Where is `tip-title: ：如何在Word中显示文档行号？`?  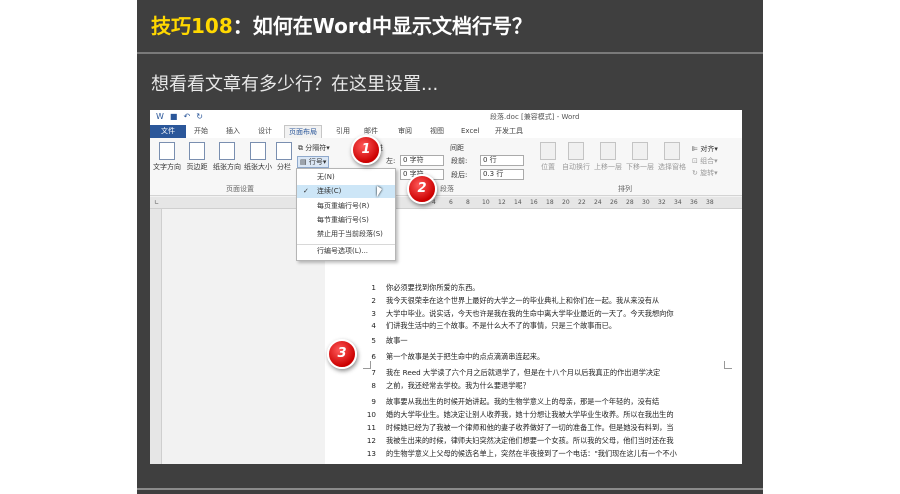
tip-title: ：如何在Word中显示文档行号？ is located at coordinates (382, 26).